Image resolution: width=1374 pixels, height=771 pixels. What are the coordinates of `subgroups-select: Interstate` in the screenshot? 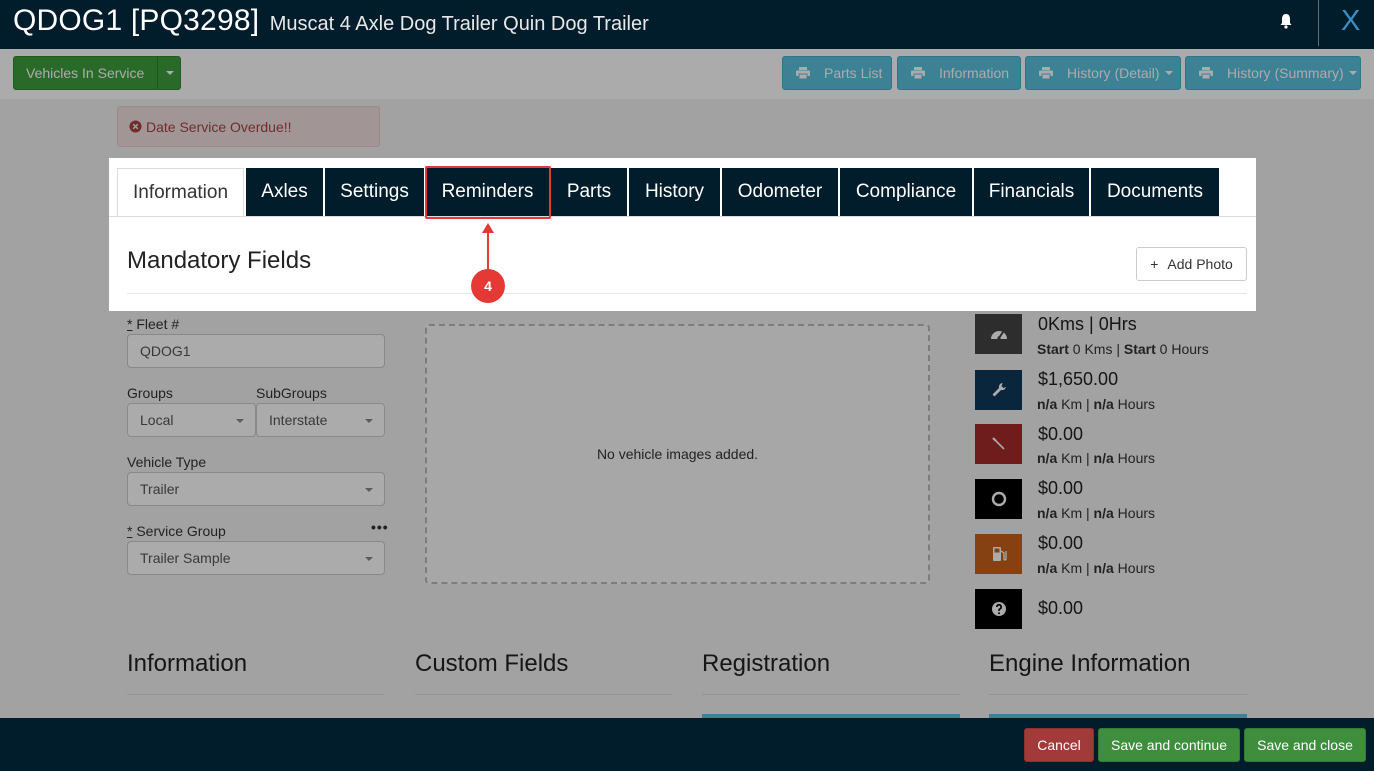 It's located at (320, 420).